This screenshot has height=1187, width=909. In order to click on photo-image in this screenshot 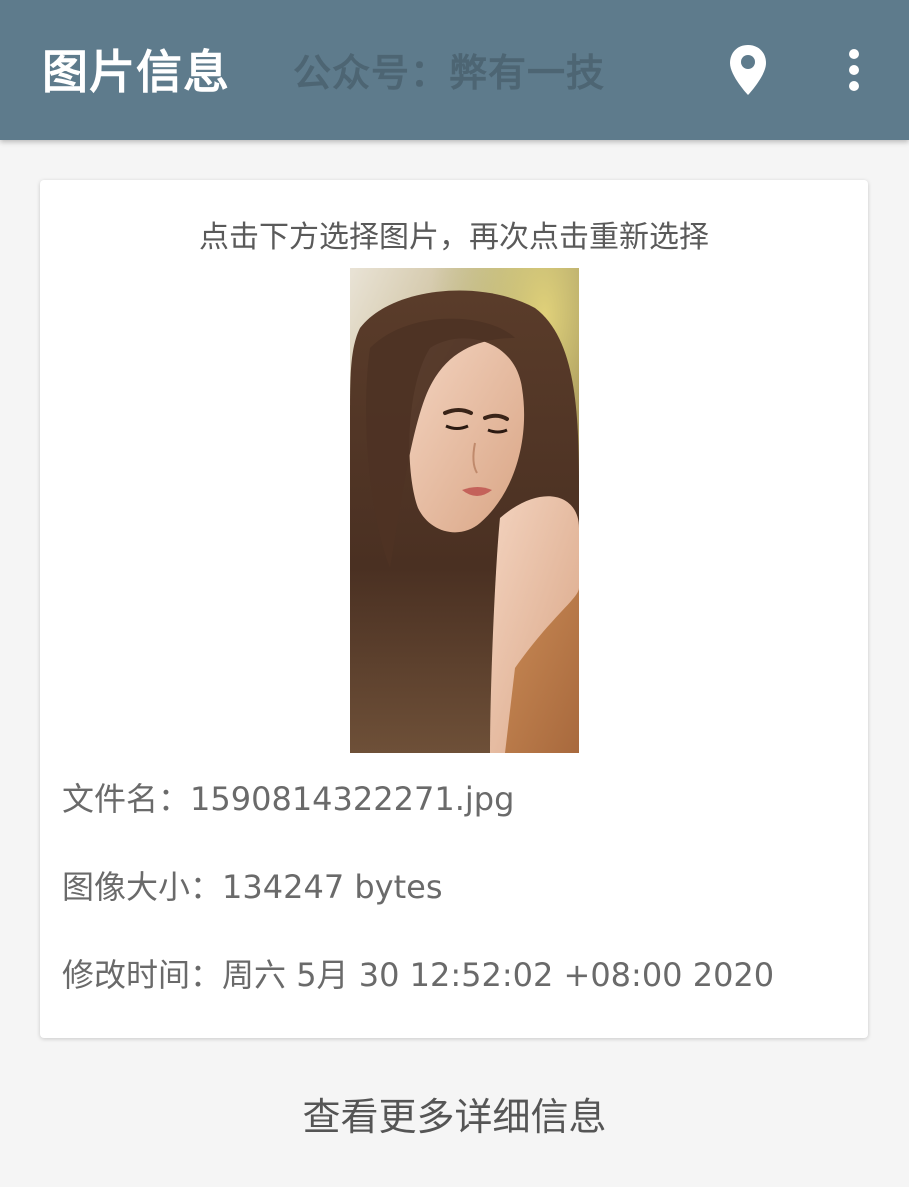, I will do `click(464, 510)`.